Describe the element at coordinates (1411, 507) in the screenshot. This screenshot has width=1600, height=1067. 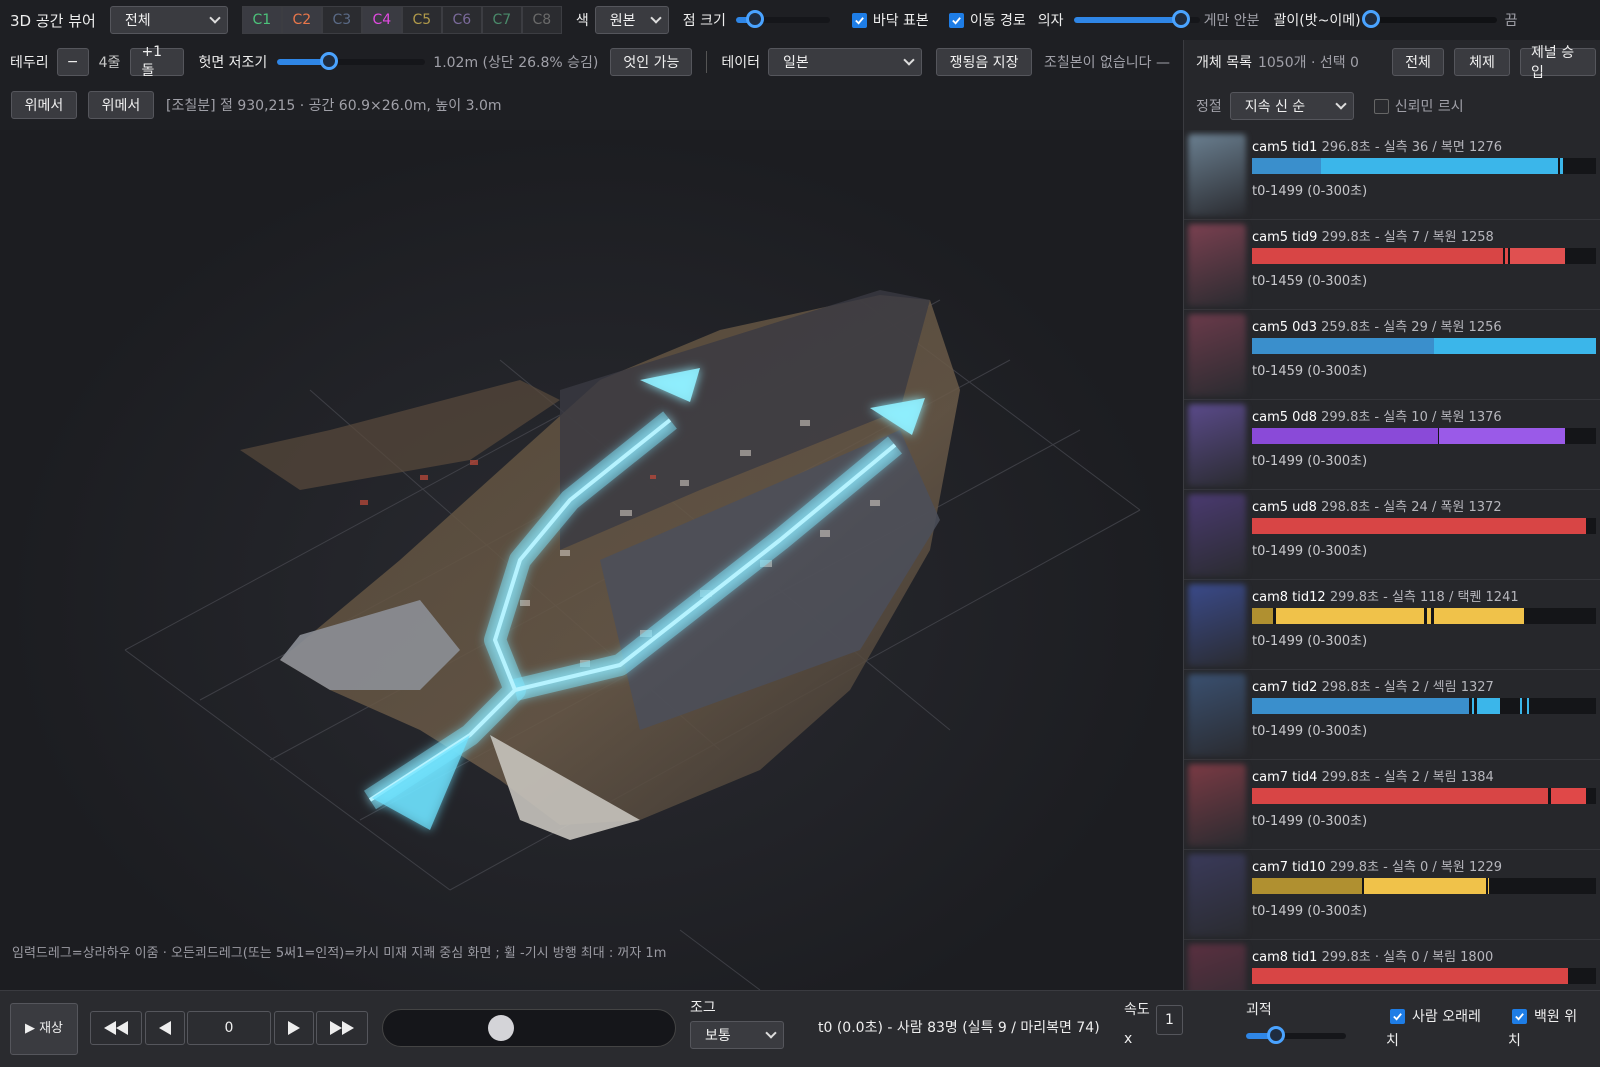
I see `object-meta: 298.8초 - 실측 24 / 폭원 1372` at that location.